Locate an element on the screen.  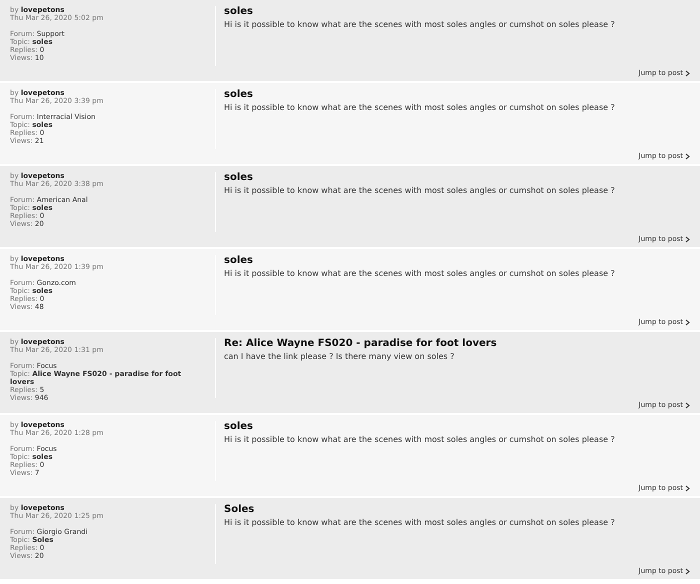
post-text: can I have the link please ? Is there many view on soles ? is located at coordinates (340, 357).